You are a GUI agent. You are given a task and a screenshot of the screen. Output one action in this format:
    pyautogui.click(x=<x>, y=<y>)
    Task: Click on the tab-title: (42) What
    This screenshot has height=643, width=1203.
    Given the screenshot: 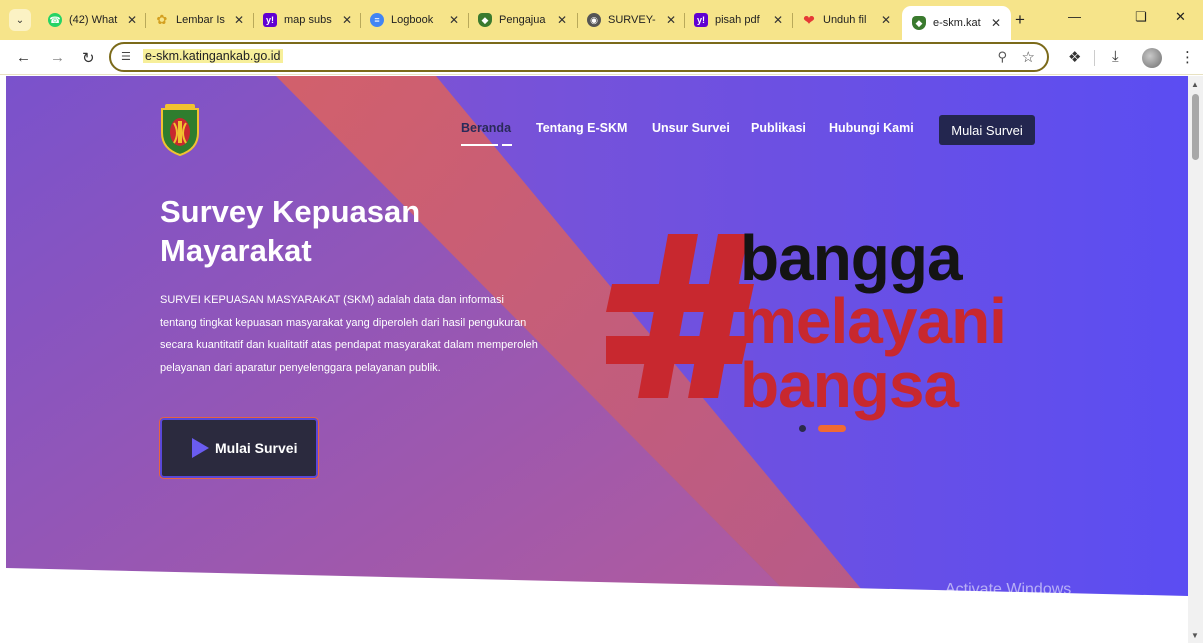 What is the action you would take?
    pyautogui.click(x=93, y=20)
    